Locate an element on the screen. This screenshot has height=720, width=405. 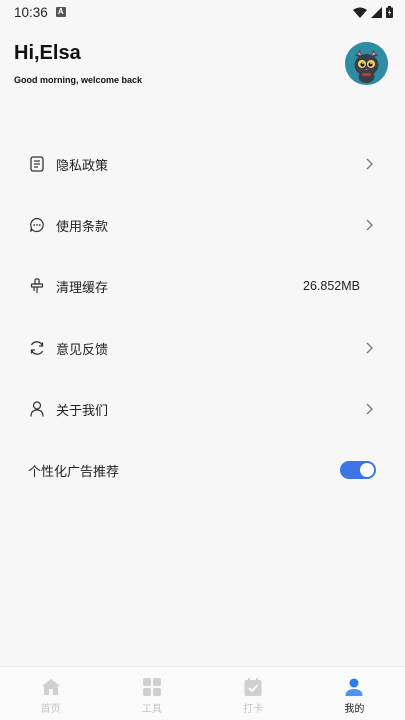
tab-mine: 我的 is located at coordinates (354, 693).